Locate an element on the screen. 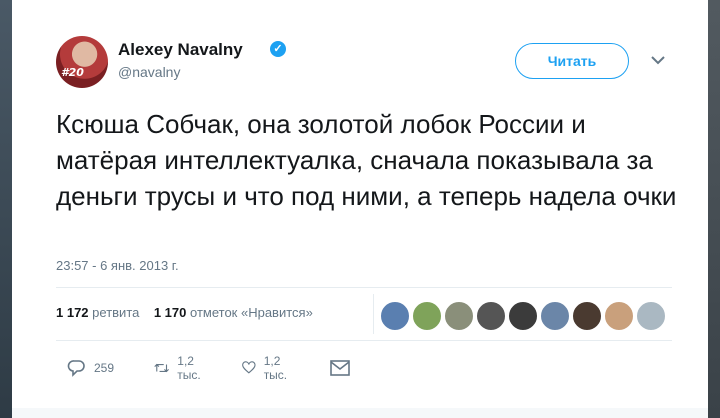 This screenshot has height=418, width=720. like-button: 1,2 тыс. is located at coordinates (267, 368).